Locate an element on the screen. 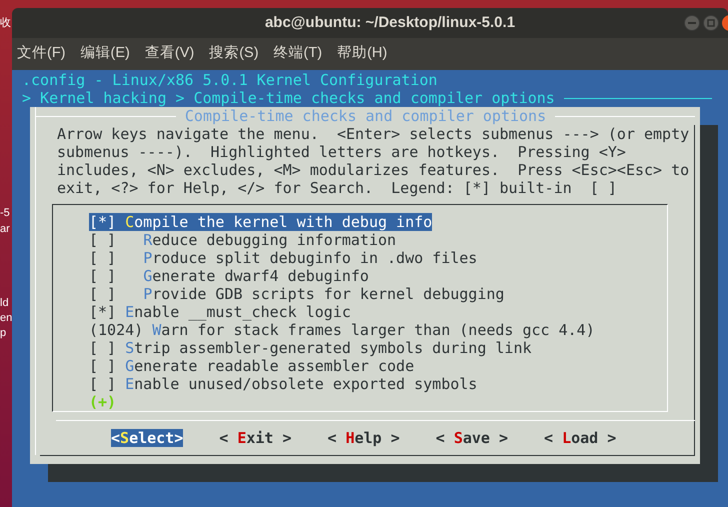  dialog-button: < Help > is located at coordinates (364, 438).